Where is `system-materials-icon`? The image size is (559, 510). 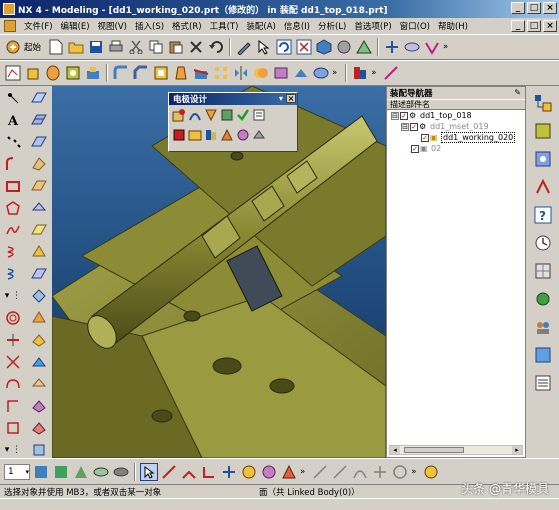 system-materials-icon is located at coordinates (543, 271).